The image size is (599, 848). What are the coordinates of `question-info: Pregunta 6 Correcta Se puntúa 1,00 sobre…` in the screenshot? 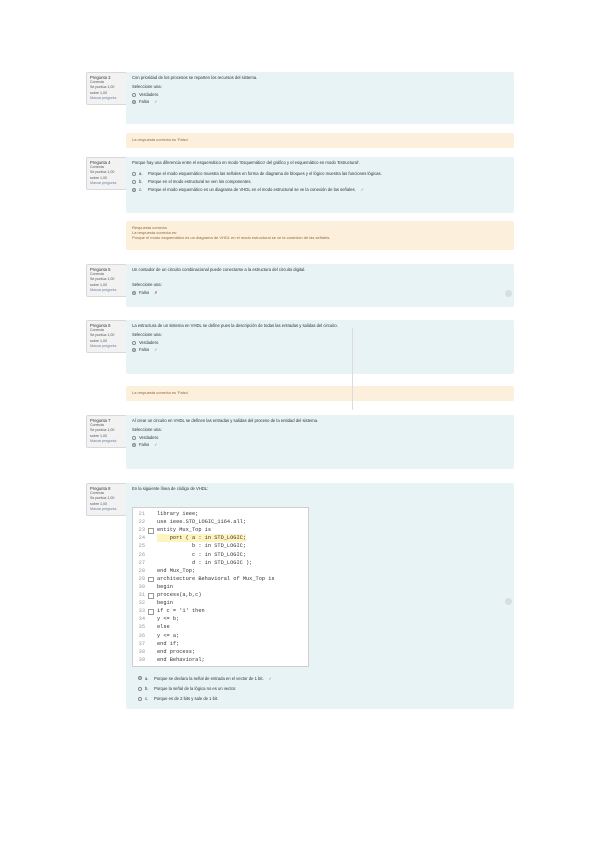 It's located at (106, 337).